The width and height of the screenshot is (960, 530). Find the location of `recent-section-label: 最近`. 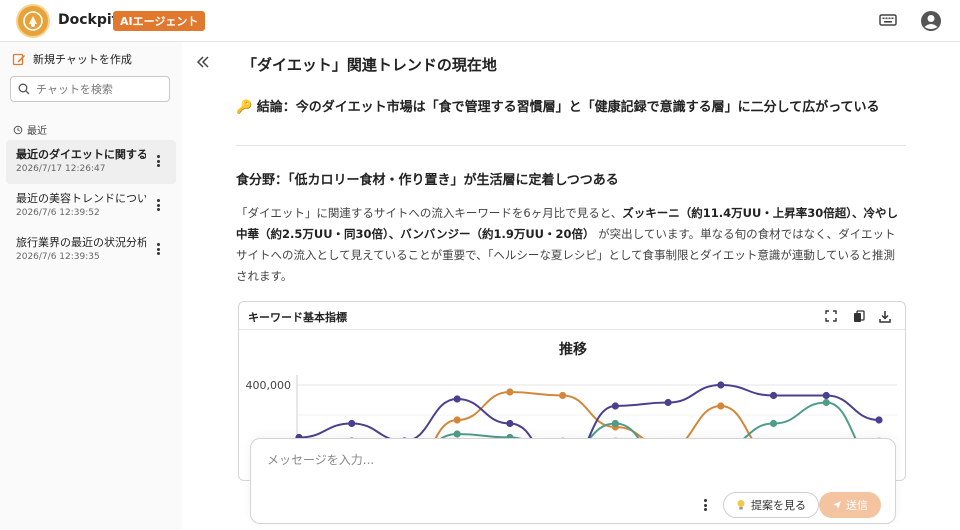

recent-section-label: 最近 is located at coordinates (30, 129).